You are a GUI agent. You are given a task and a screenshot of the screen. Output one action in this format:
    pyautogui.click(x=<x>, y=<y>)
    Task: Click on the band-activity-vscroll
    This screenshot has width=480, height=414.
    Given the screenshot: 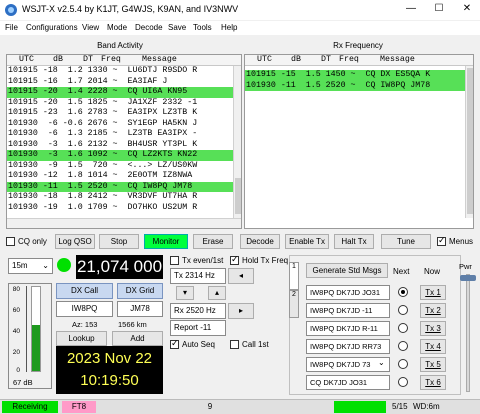 What is the action you would take?
    pyautogui.click(x=237, y=142)
    